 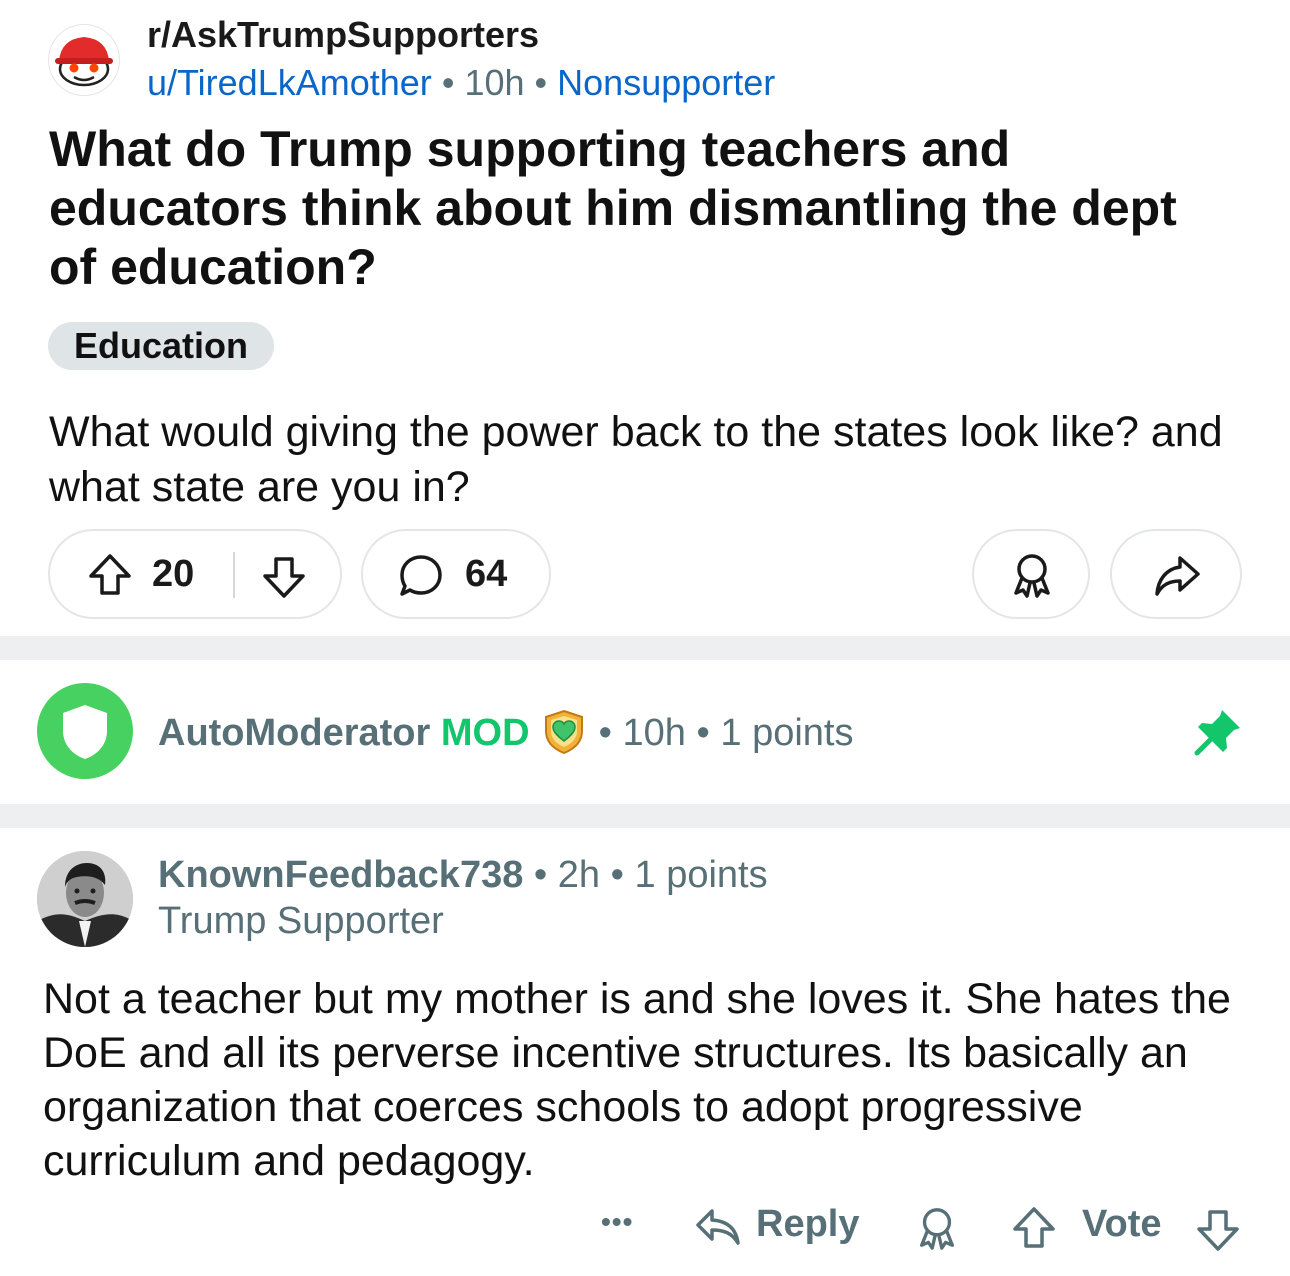 What do you see at coordinates (461, 83) in the screenshot?
I see `post-meta: u/TiredLkAmother • 10h • Nonsupporter` at bounding box center [461, 83].